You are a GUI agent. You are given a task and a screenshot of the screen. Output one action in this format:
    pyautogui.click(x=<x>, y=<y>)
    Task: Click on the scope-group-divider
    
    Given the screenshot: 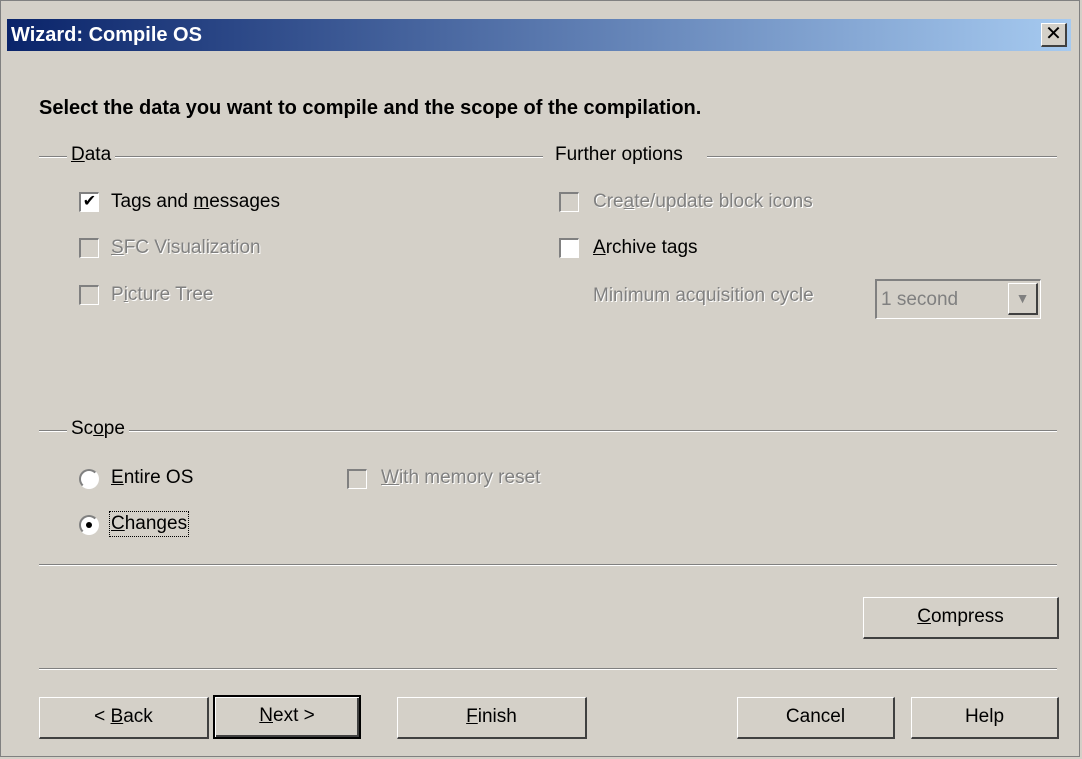 What is the action you would take?
    pyautogui.click(x=548, y=431)
    